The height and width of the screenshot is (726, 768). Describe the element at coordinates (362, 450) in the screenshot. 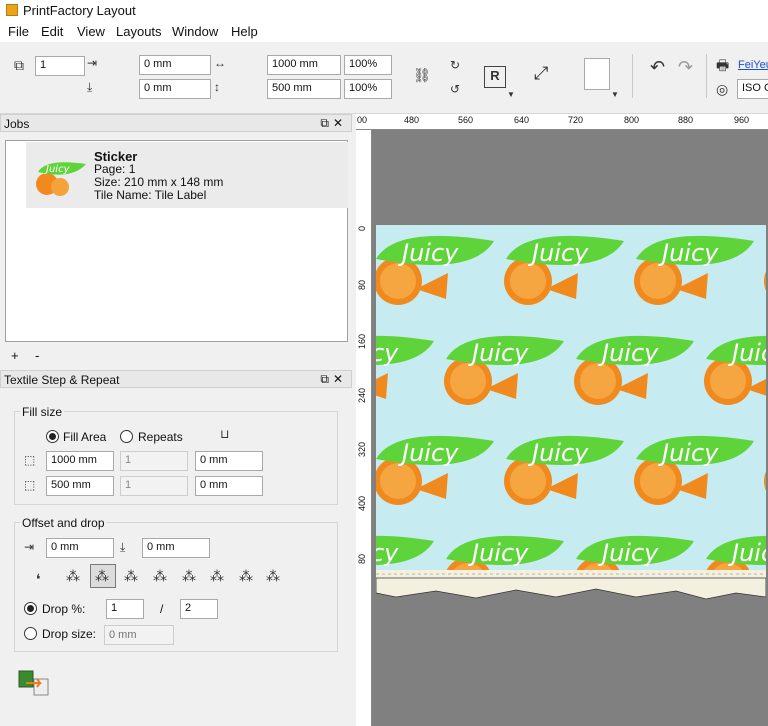

I see `ruler-label: 320` at that location.